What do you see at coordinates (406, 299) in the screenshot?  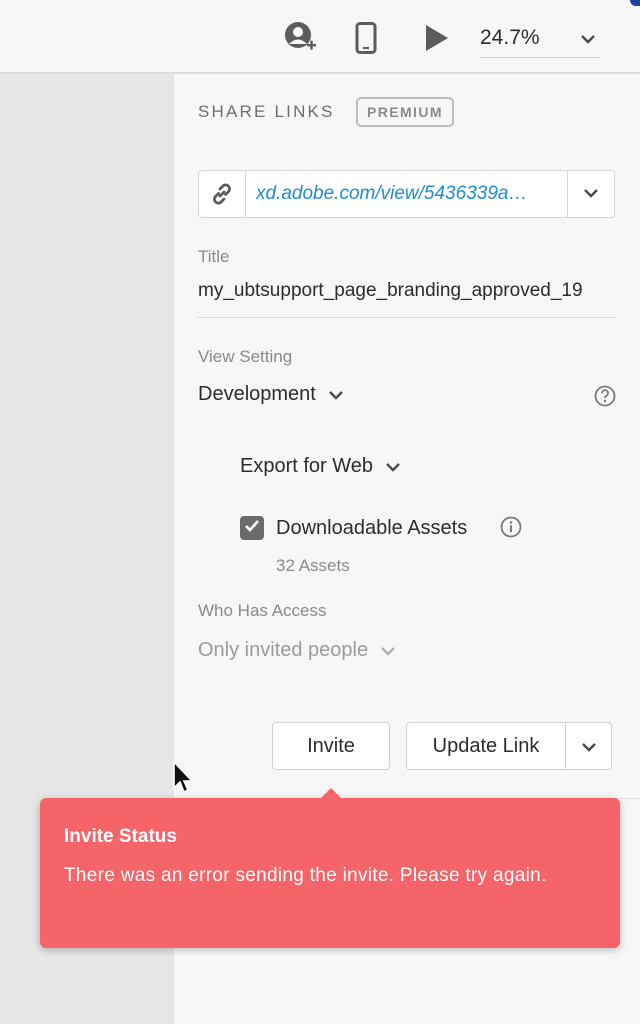 I see `title-input: my_ubtsupport_page_branding_approved_19` at bounding box center [406, 299].